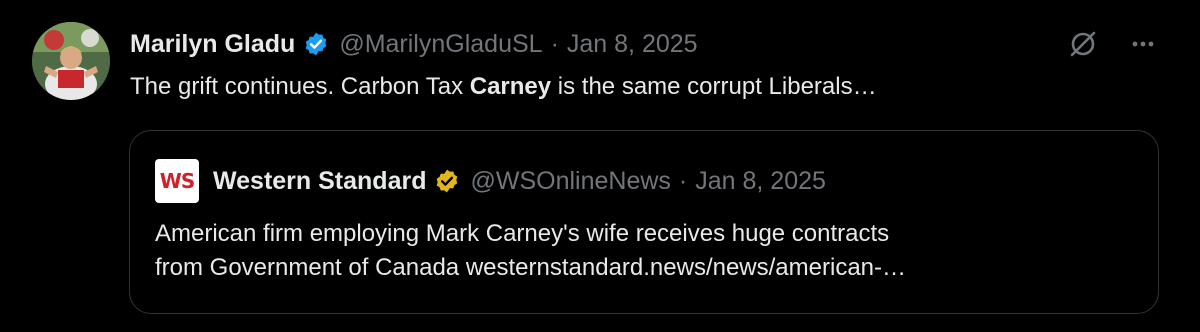  What do you see at coordinates (177, 181) in the screenshot?
I see `western-standard-logo: WS` at bounding box center [177, 181].